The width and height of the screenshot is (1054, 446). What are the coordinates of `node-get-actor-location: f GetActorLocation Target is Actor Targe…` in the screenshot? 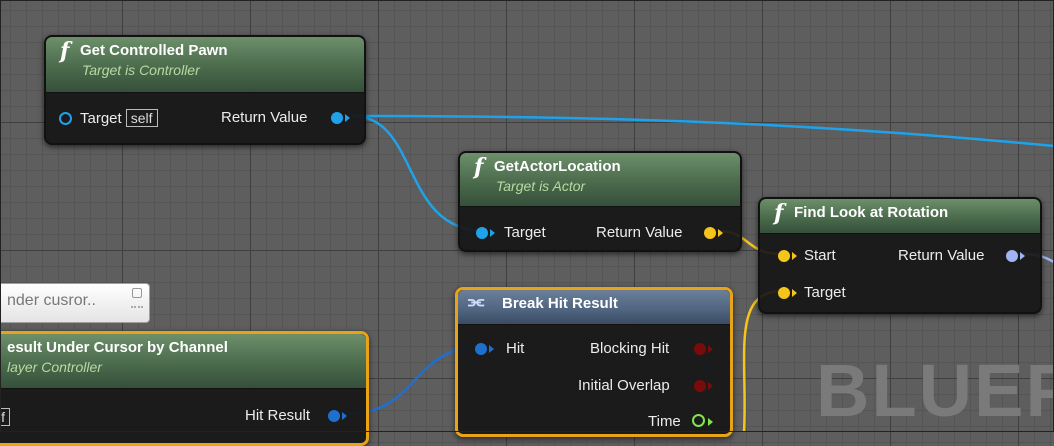 It's located at (600, 201).